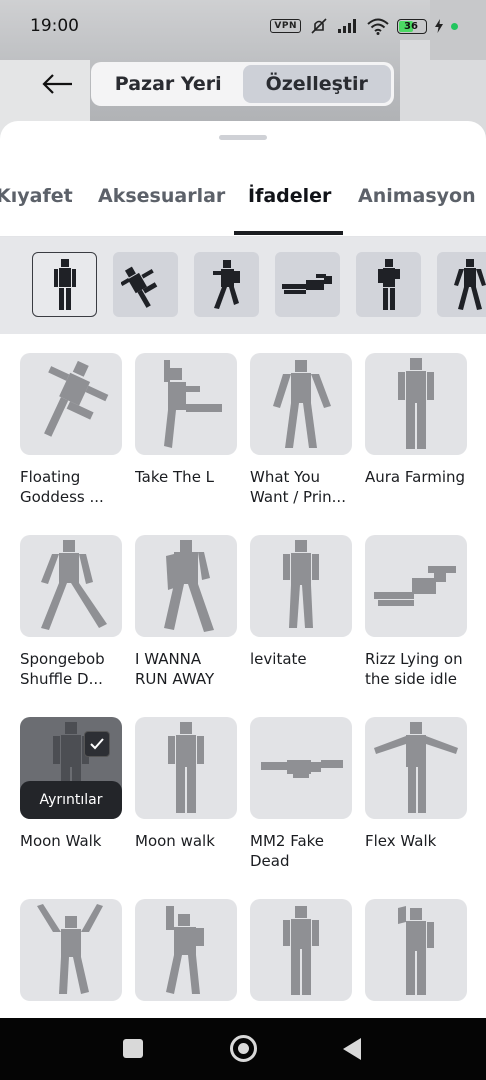 The height and width of the screenshot is (1080, 486). I want to click on emote-card-equipped: Ayrıntılar Moon Walk, so click(71, 784).